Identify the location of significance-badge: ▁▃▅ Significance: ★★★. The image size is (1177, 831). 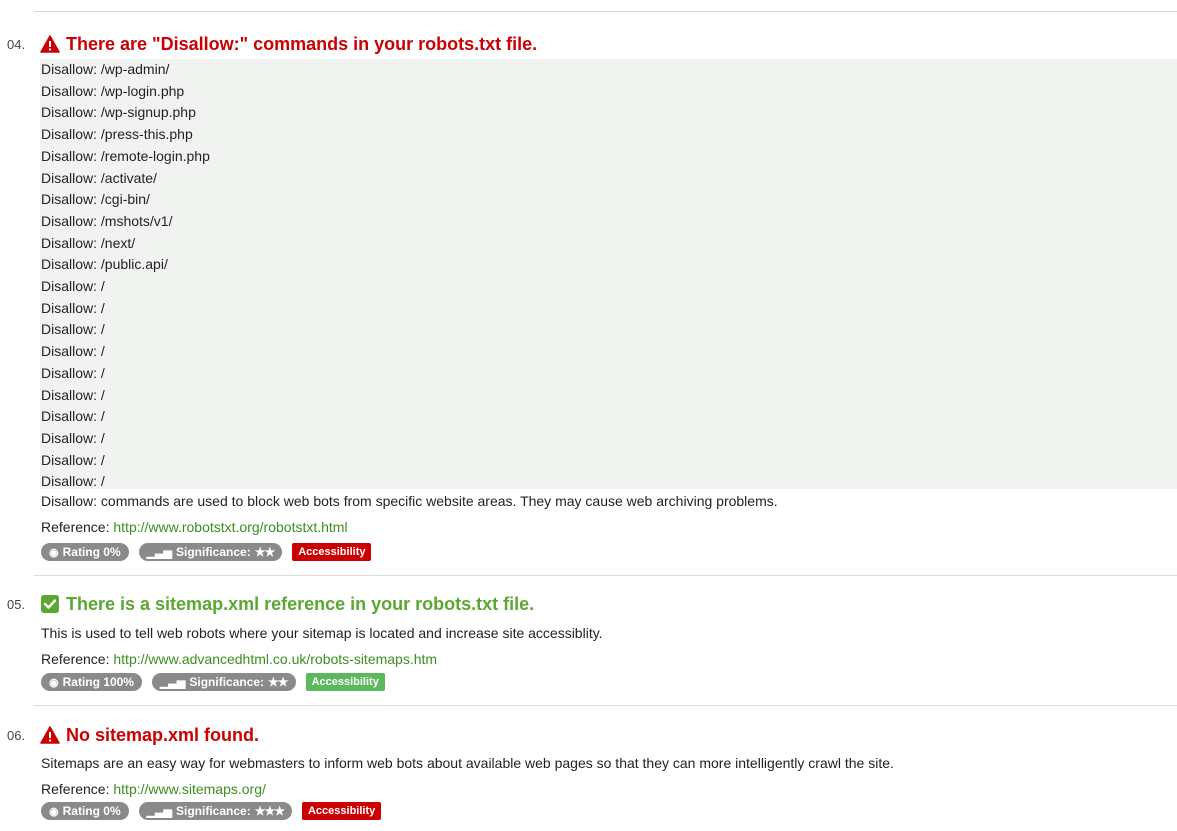
(215, 811).